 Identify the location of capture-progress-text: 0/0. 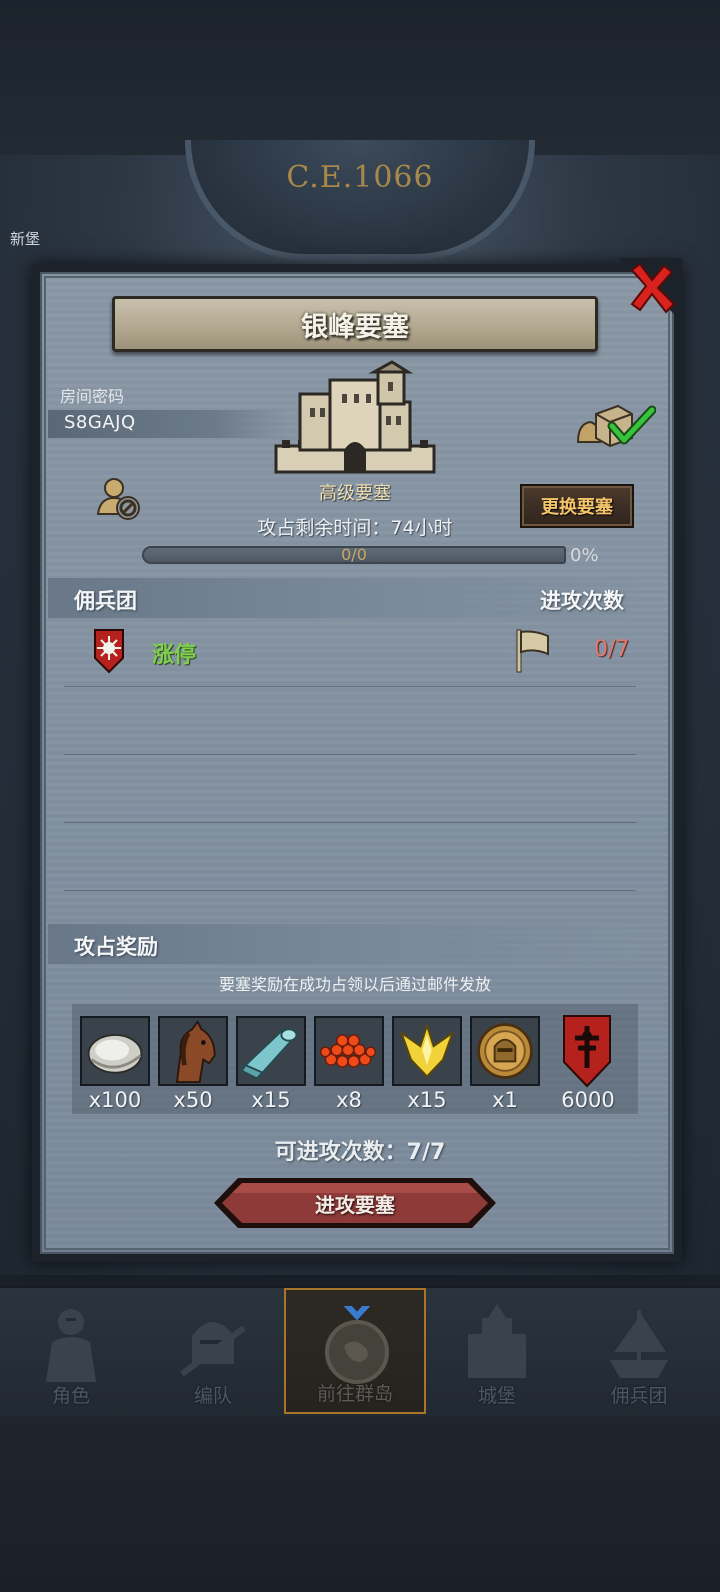
(354, 554).